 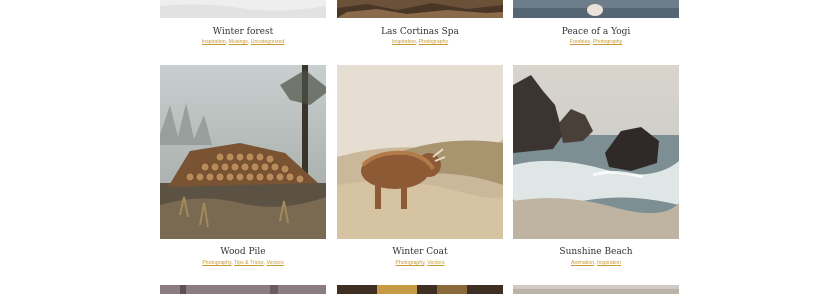 I want to click on post-categories: Photography, Vectors, so click(x=420, y=263).